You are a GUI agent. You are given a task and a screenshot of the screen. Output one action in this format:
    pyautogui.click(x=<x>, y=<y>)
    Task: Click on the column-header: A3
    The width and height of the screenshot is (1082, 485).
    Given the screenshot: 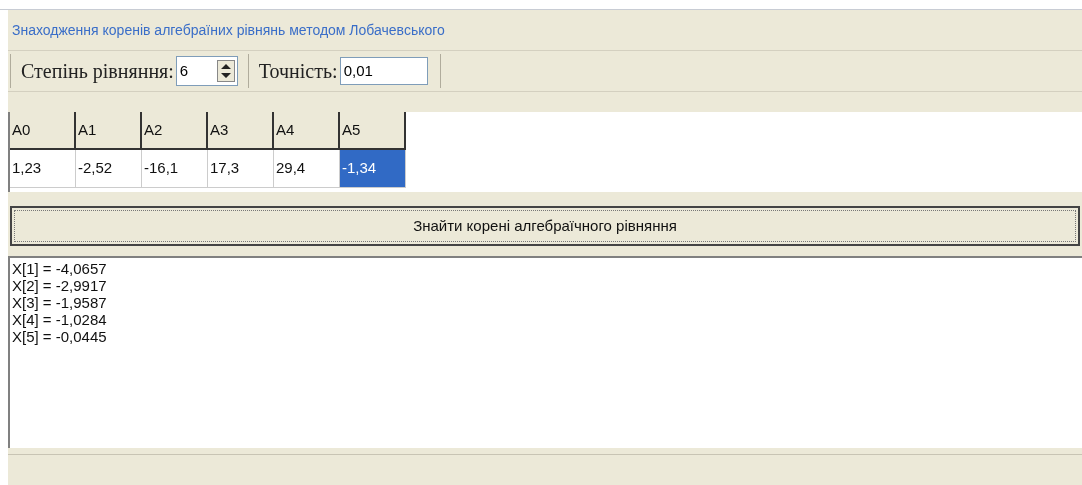 What is the action you would take?
    pyautogui.click(x=241, y=131)
    